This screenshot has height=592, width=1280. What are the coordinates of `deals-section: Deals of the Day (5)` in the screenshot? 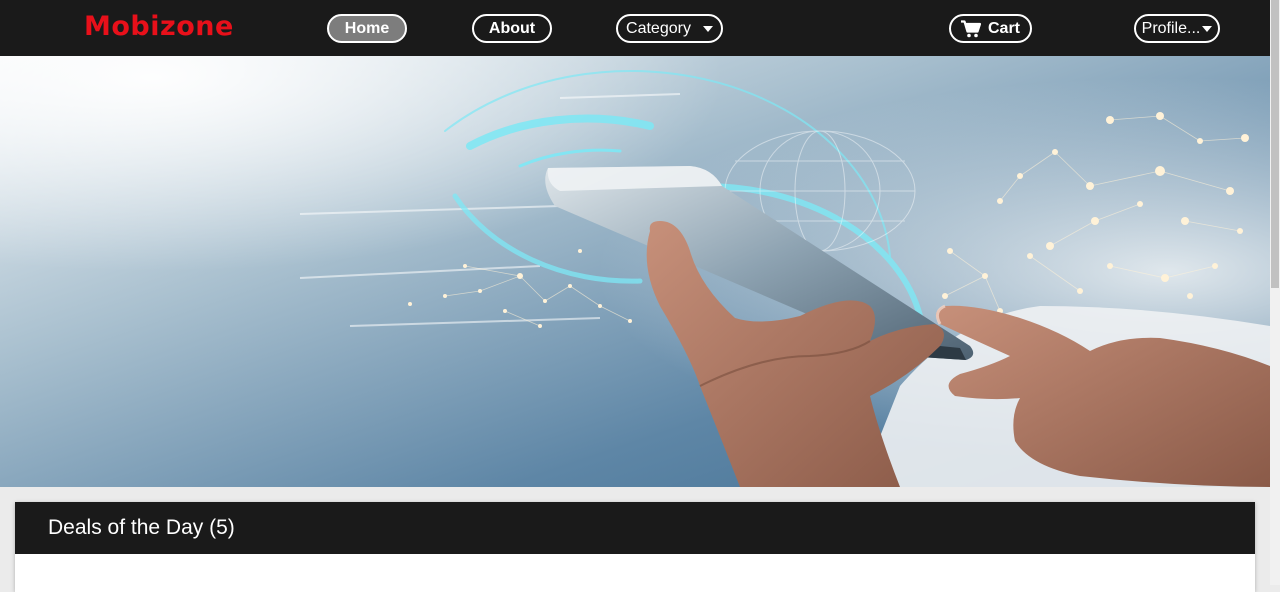 It's located at (635, 547).